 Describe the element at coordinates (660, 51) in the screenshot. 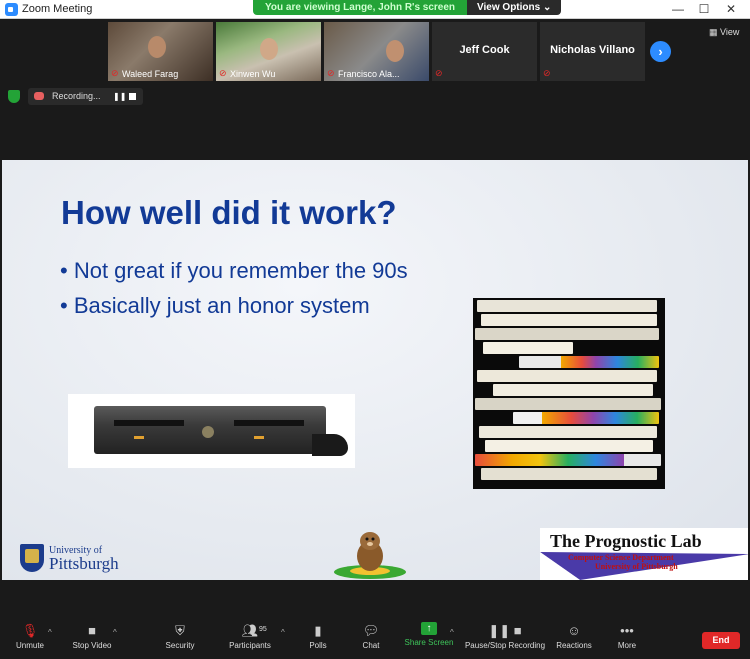

I see `next-page-icon: ›` at that location.